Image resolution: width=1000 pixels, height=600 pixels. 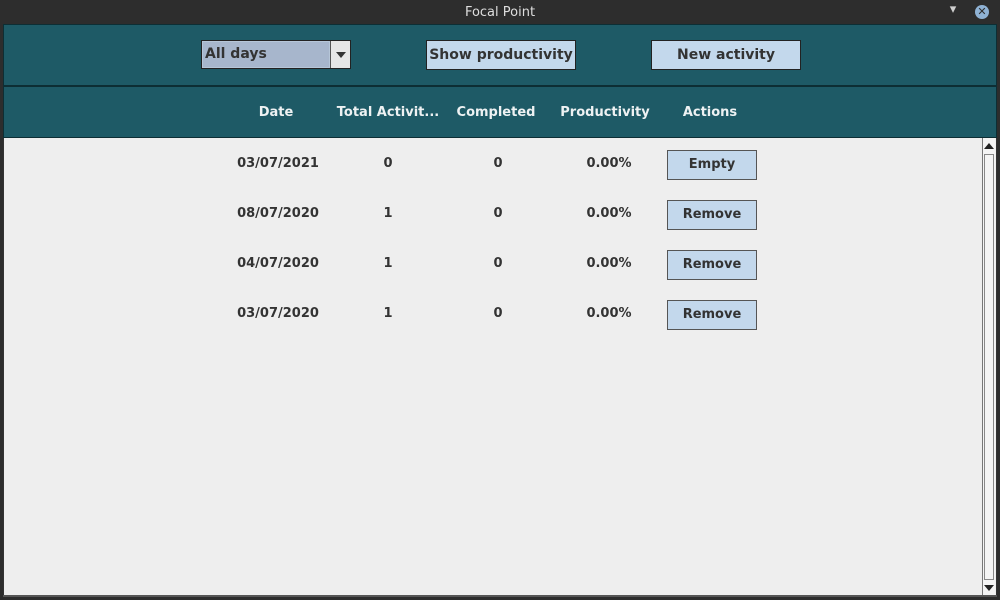 I want to click on window-title: Focal Point, so click(x=500, y=12).